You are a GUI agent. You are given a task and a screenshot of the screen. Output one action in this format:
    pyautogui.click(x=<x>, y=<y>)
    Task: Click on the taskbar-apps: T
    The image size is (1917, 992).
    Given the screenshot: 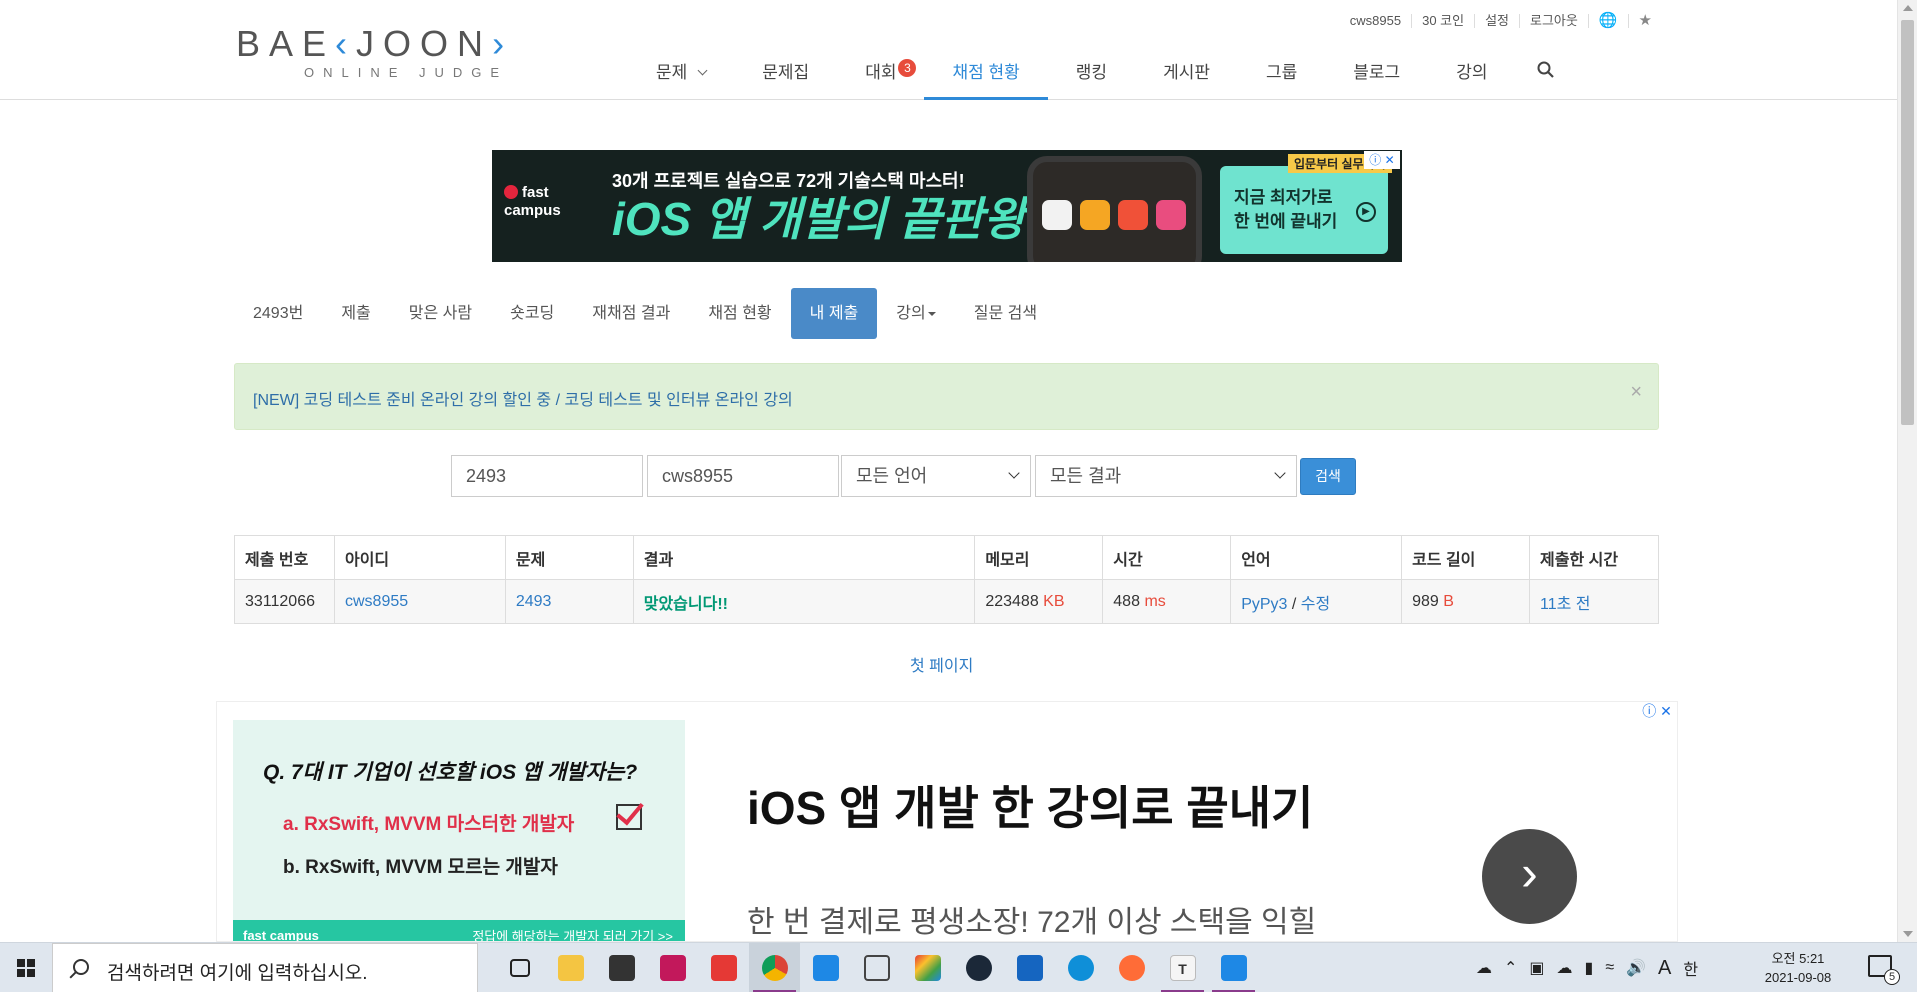 What is the action you would take?
    pyautogui.click(x=876, y=967)
    